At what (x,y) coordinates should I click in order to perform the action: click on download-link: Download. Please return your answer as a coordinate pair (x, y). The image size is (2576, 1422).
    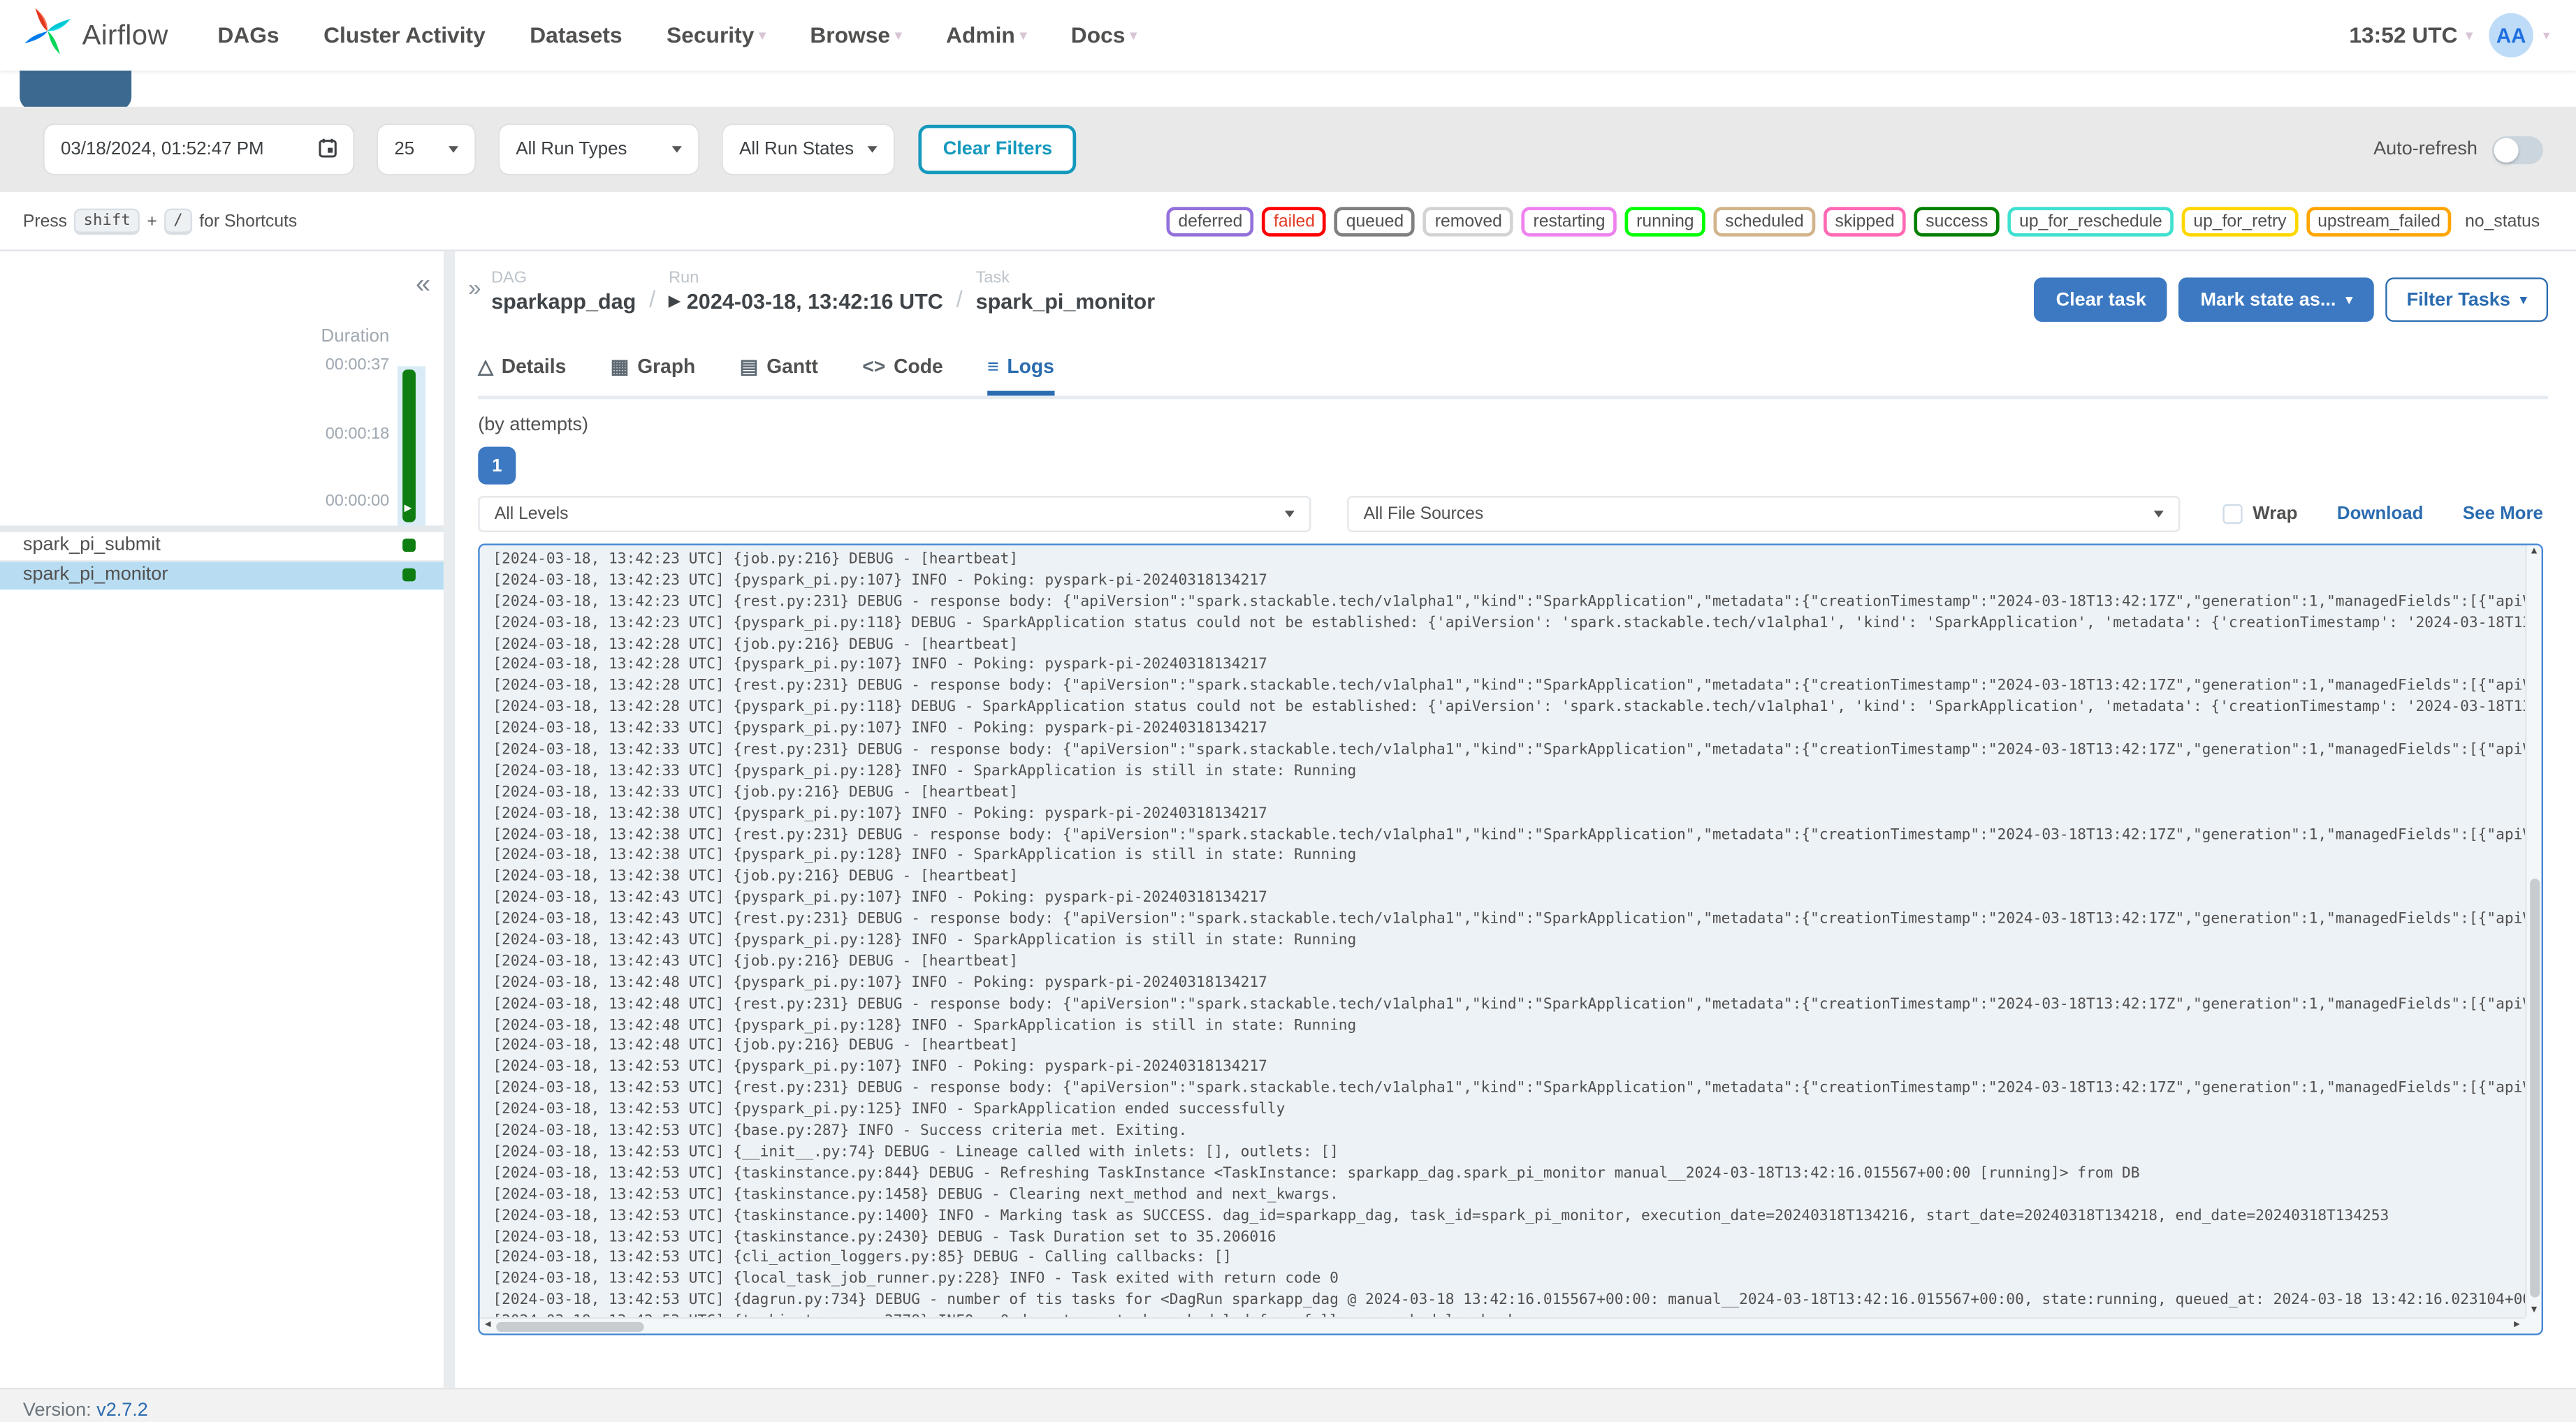
    Looking at the image, I should click on (2380, 514).